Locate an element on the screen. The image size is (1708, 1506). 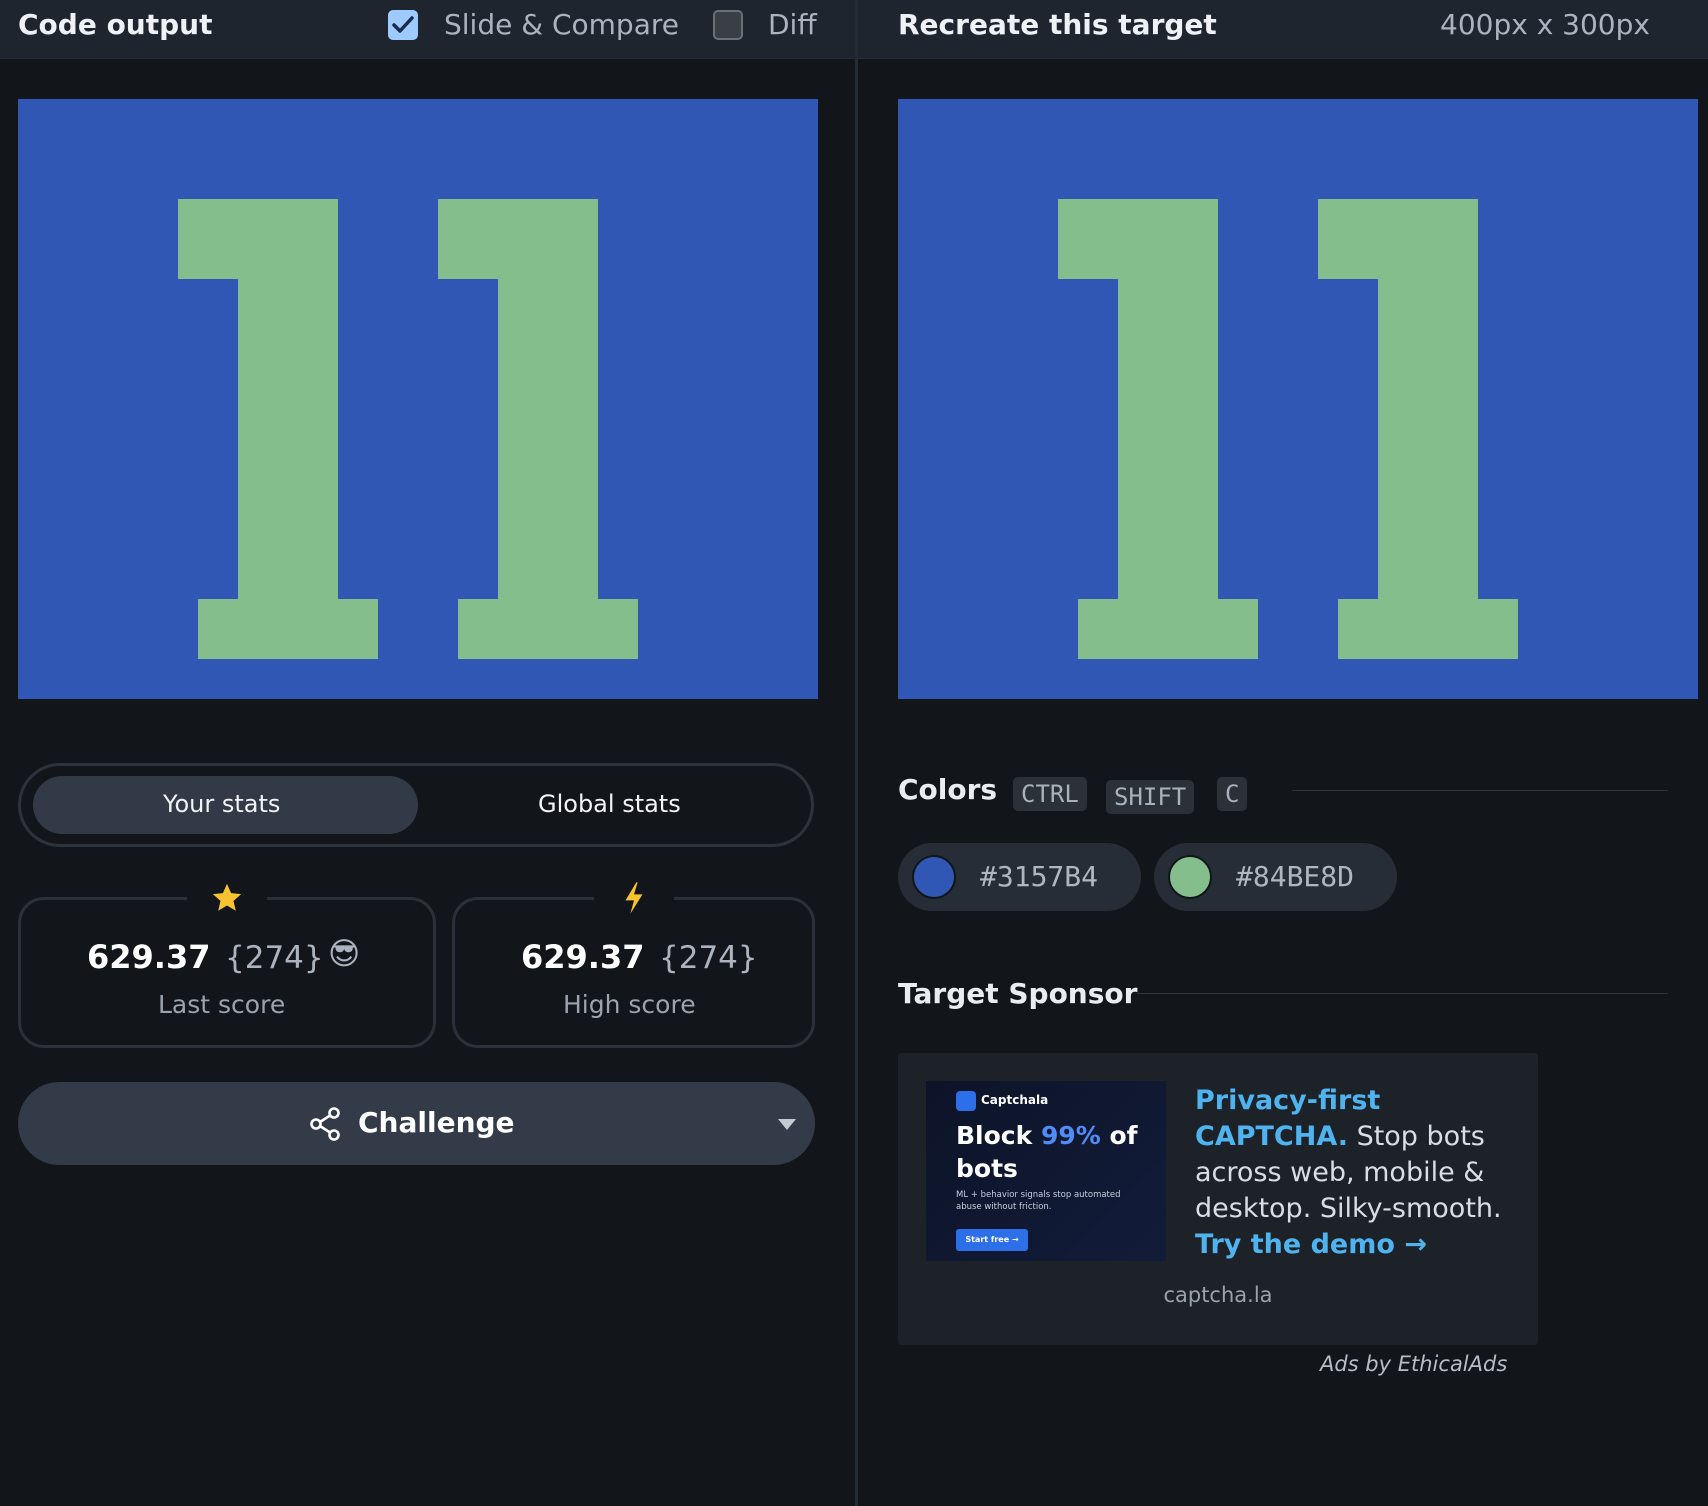
ad-headline-line2: bots is located at coordinates (987, 1168).